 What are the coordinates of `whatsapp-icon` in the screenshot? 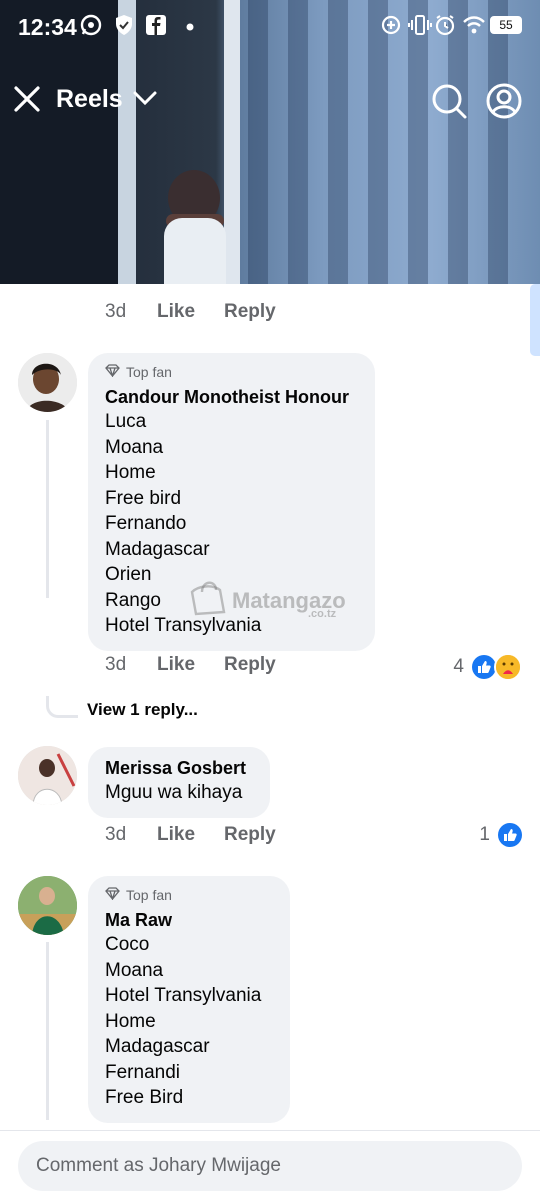 It's located at (91, 27).